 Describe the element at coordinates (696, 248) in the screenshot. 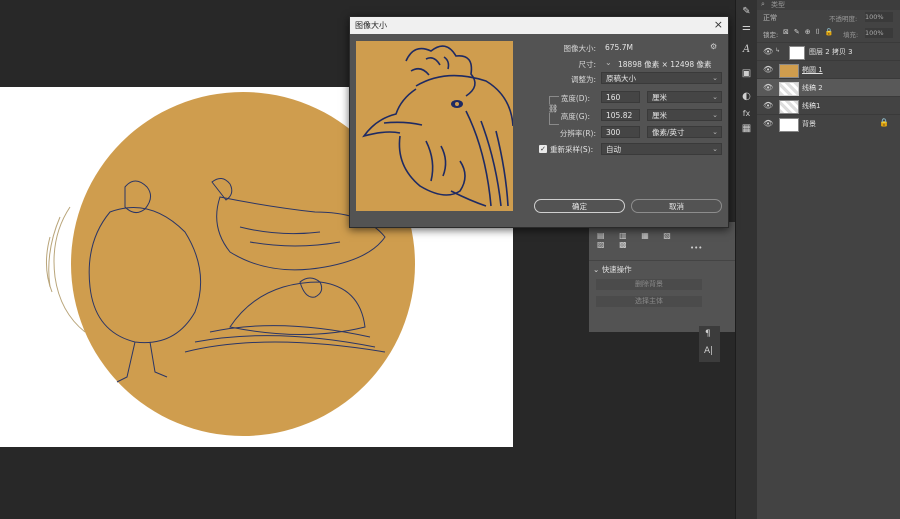

I see `more-options-icon: •••` at that location.